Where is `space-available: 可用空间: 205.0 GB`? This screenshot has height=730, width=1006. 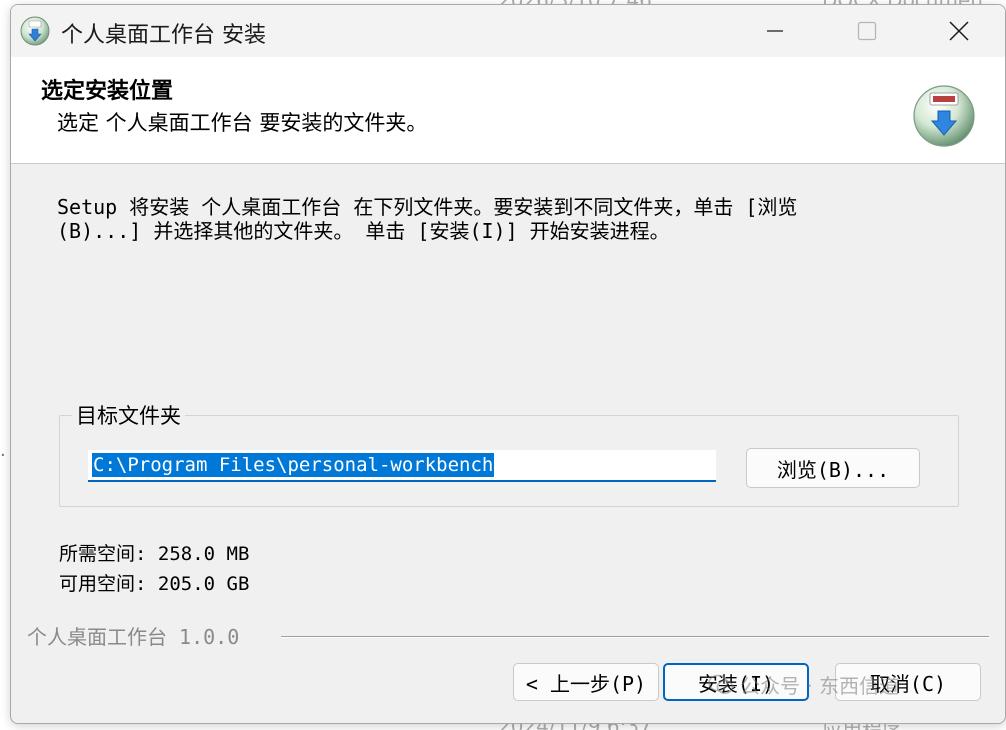 space-available: 可用空间: 205.0 GB is located at coordinates (154, 584).